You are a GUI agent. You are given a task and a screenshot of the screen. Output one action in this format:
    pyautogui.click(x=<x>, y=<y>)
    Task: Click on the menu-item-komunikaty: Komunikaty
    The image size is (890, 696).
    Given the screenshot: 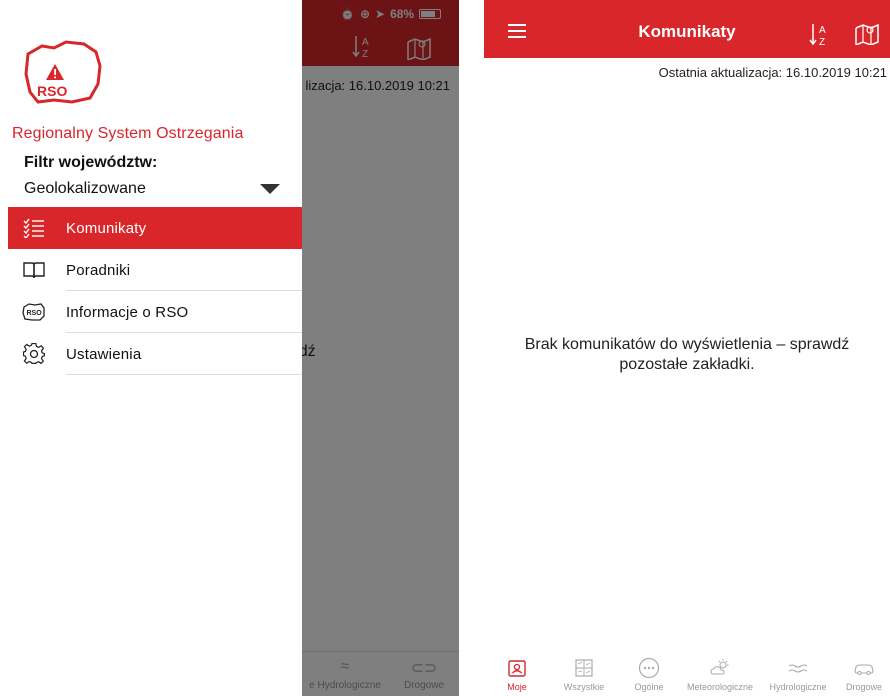 What is the action you would take?
    pyautogui.click(x=155, y=228)
    